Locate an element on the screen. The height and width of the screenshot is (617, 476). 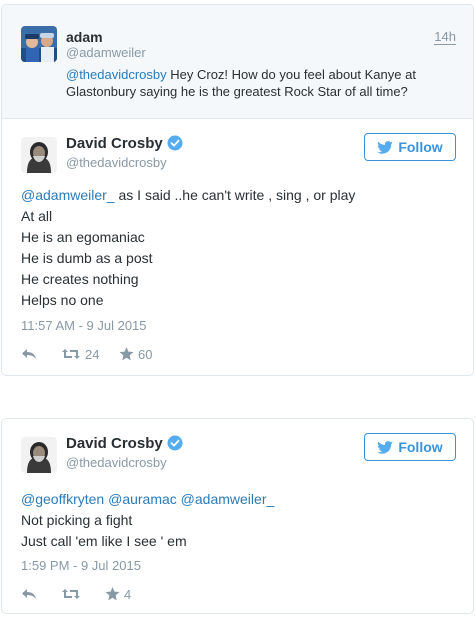
favorite-count: 60 is located at coordinates (145, 354).